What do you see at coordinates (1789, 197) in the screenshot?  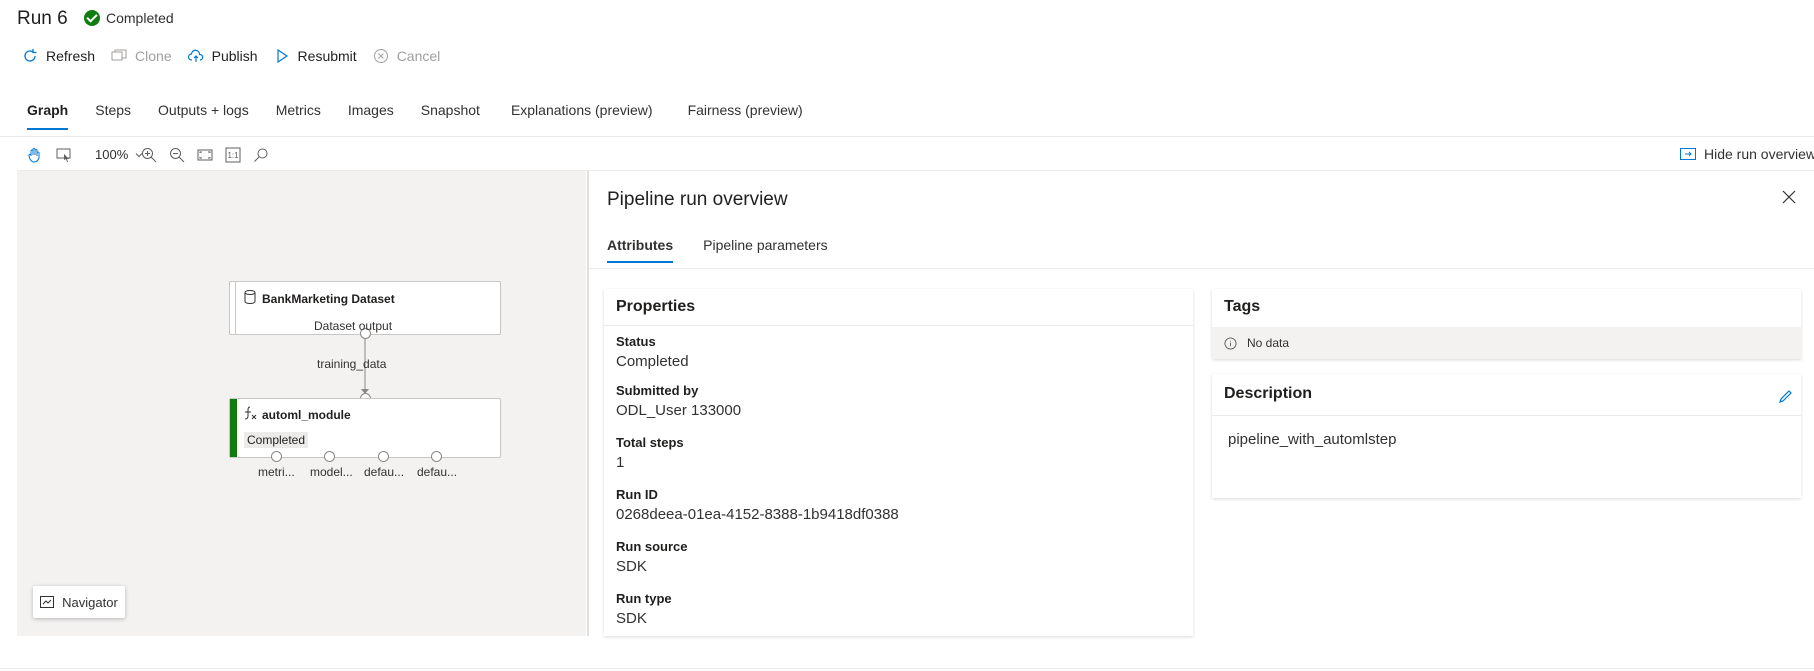 I see `close-icon` at bounding box center [1789, 197].